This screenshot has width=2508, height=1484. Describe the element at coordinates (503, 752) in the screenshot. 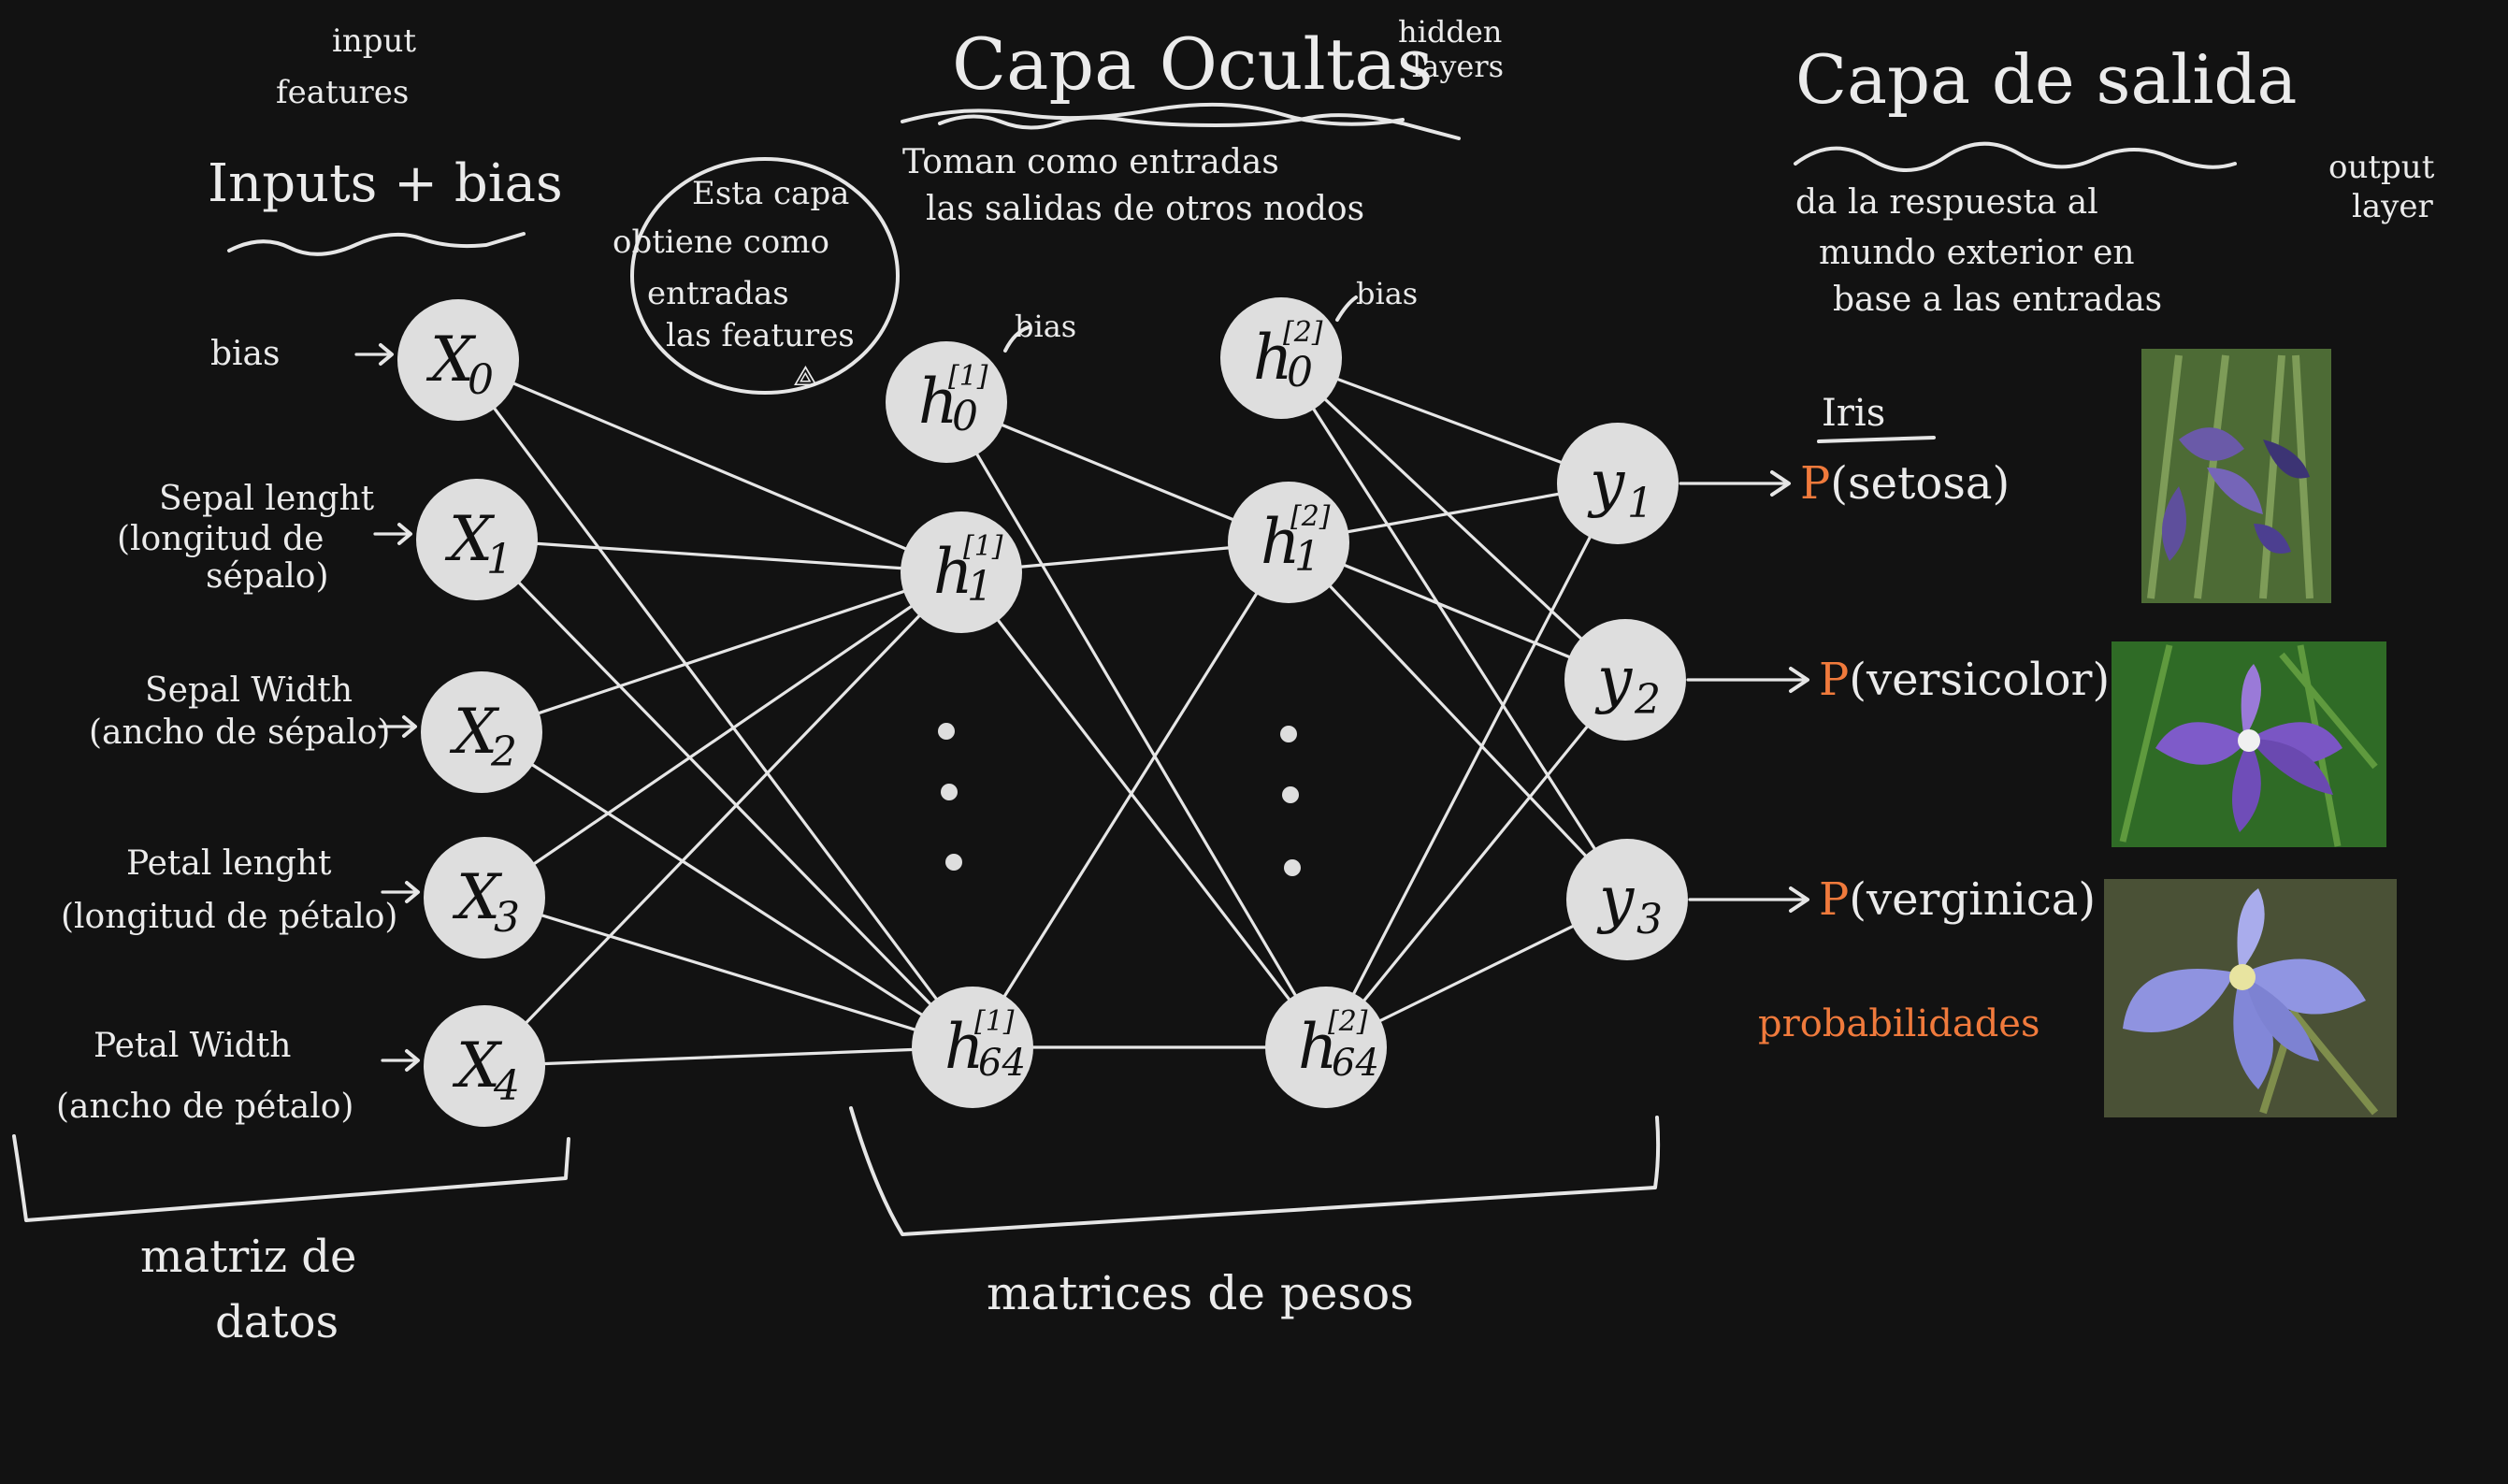

I see `input-node-x2-subscript: 2` at that location.